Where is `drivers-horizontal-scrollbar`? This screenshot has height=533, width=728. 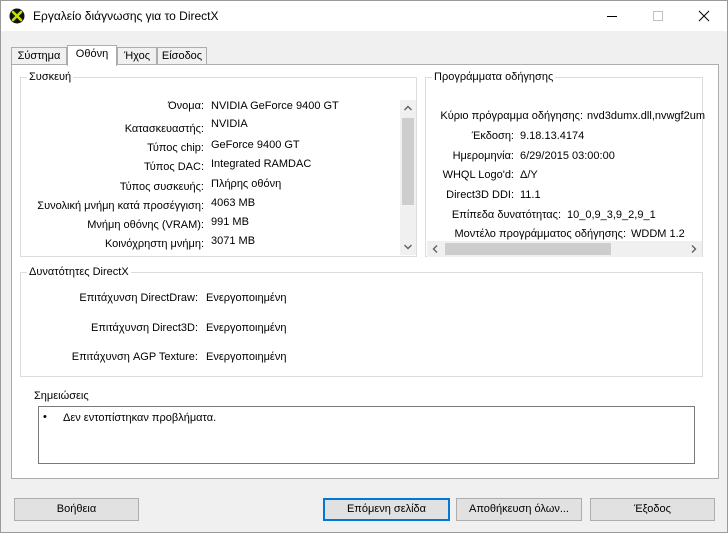
drivers-horizontal-scrollbar is located at coordinates (564, 249).